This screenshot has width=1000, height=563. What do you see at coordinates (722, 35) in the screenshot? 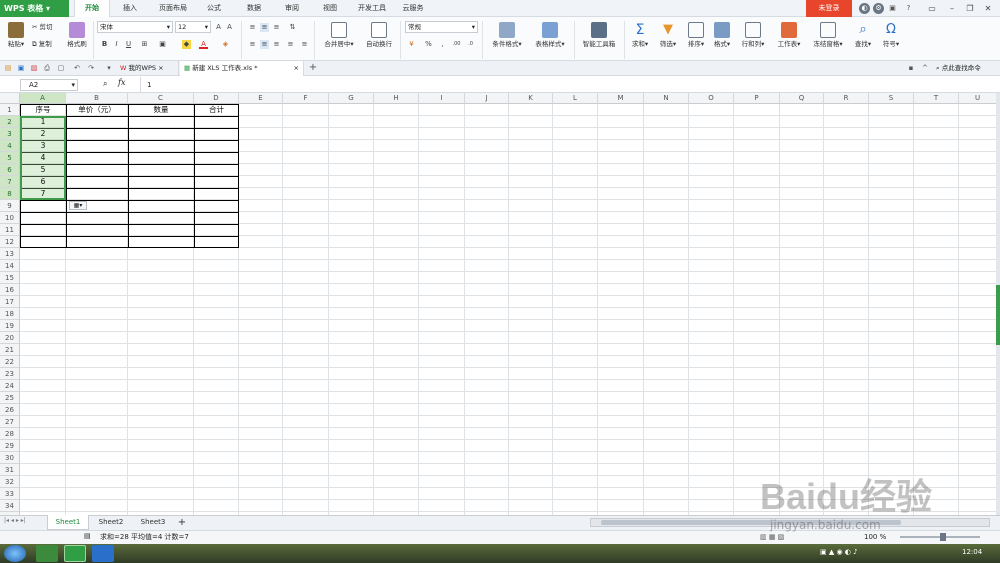
I see `format-button: 格式▾` at bounding box center [722, 35].